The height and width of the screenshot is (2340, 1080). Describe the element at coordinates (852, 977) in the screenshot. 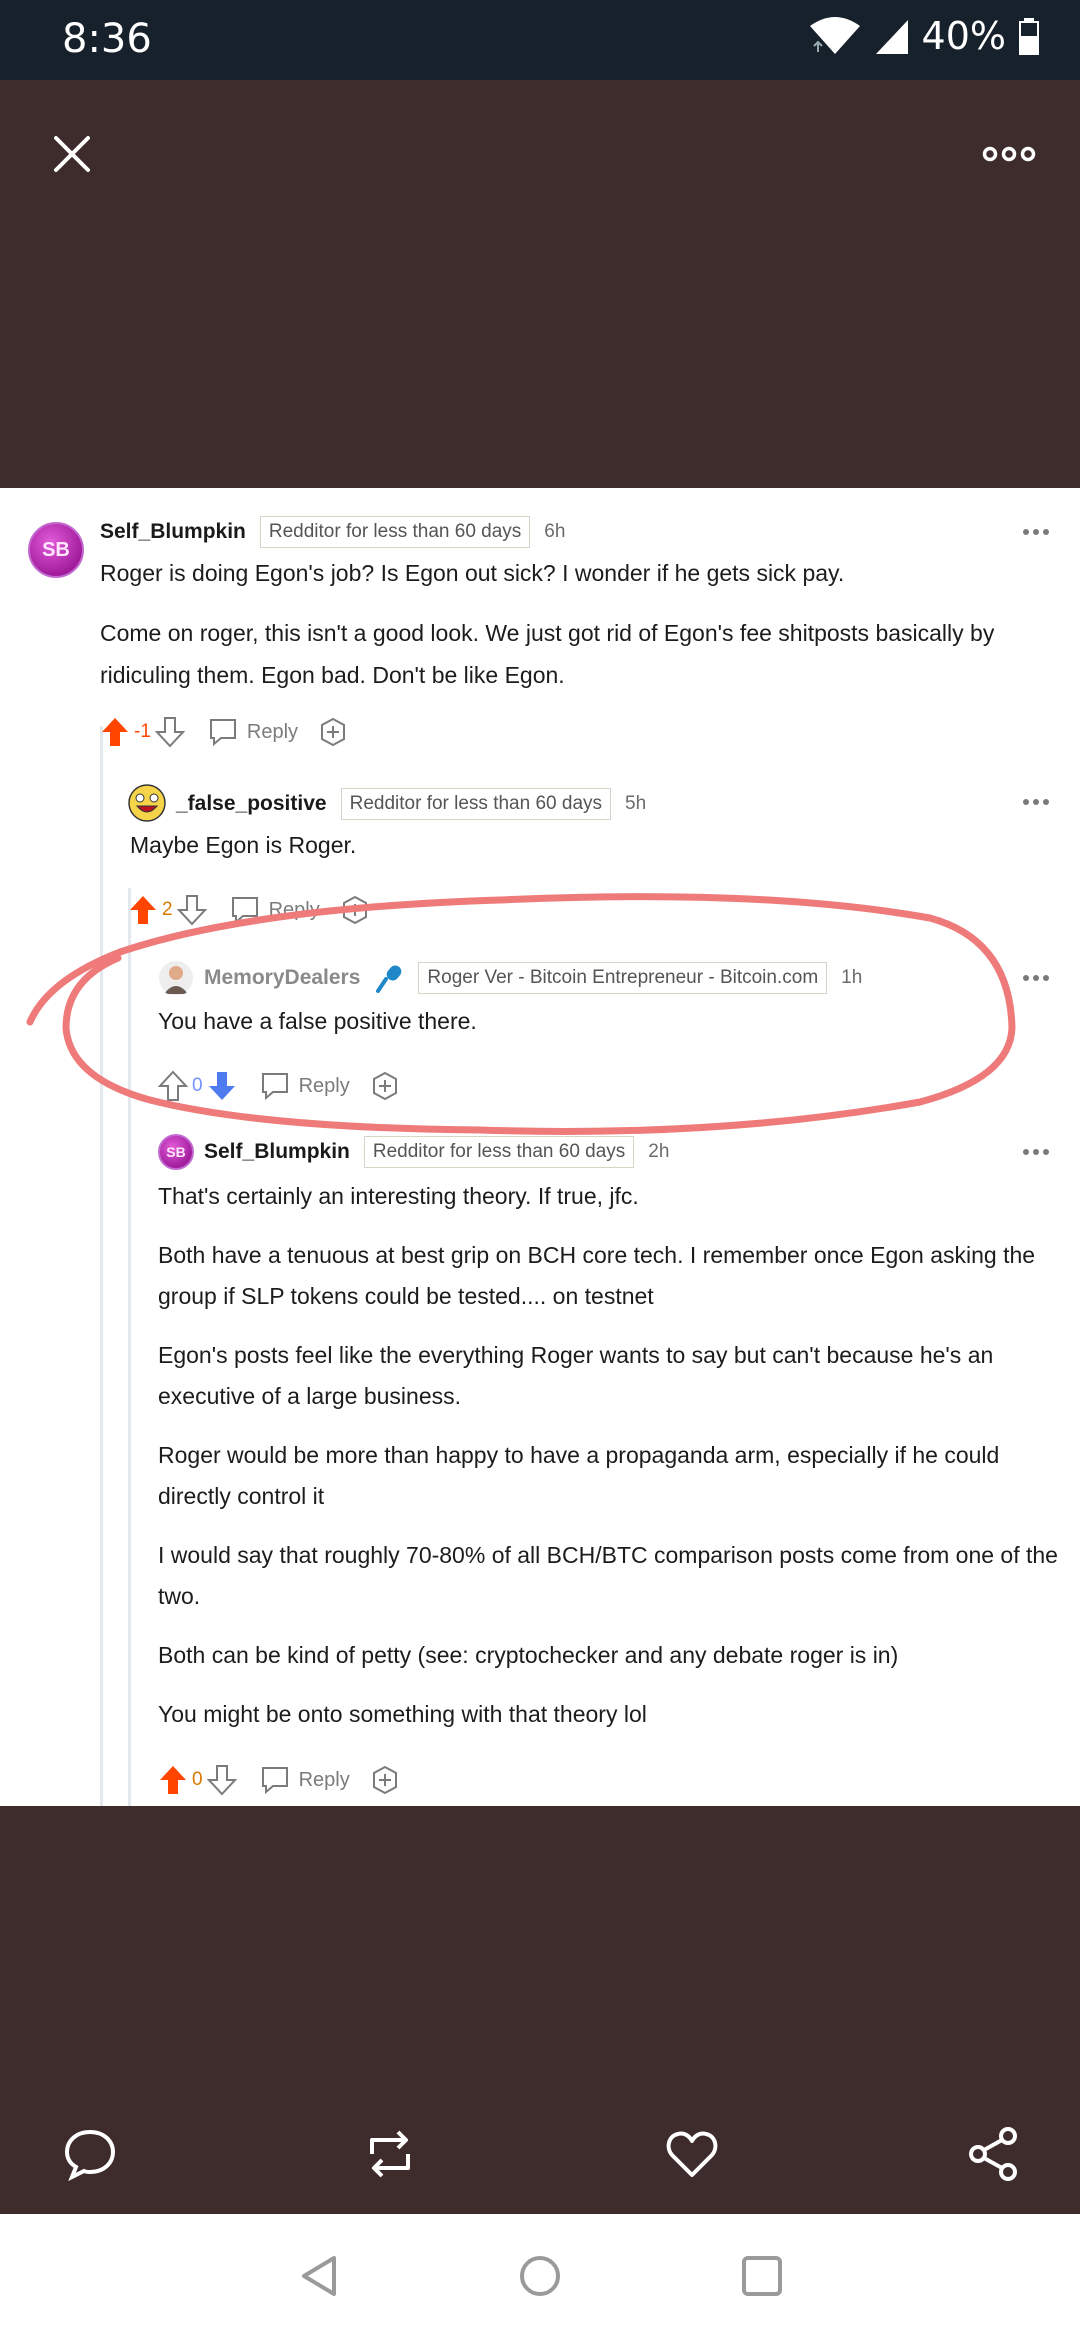

I see `comment-age: 1h` at that location.